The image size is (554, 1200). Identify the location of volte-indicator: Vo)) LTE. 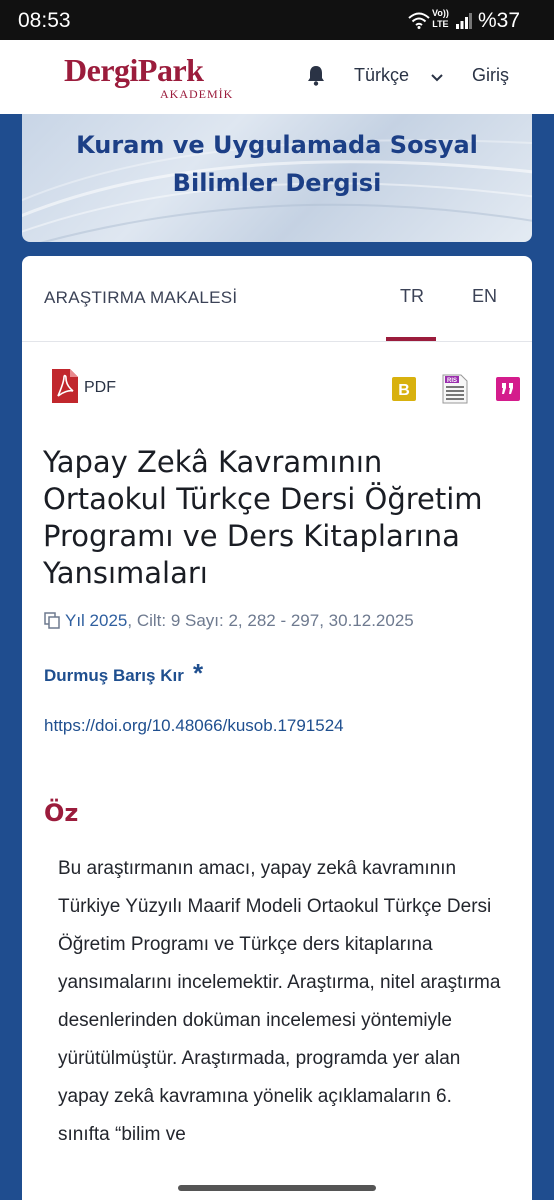
(440, 19).